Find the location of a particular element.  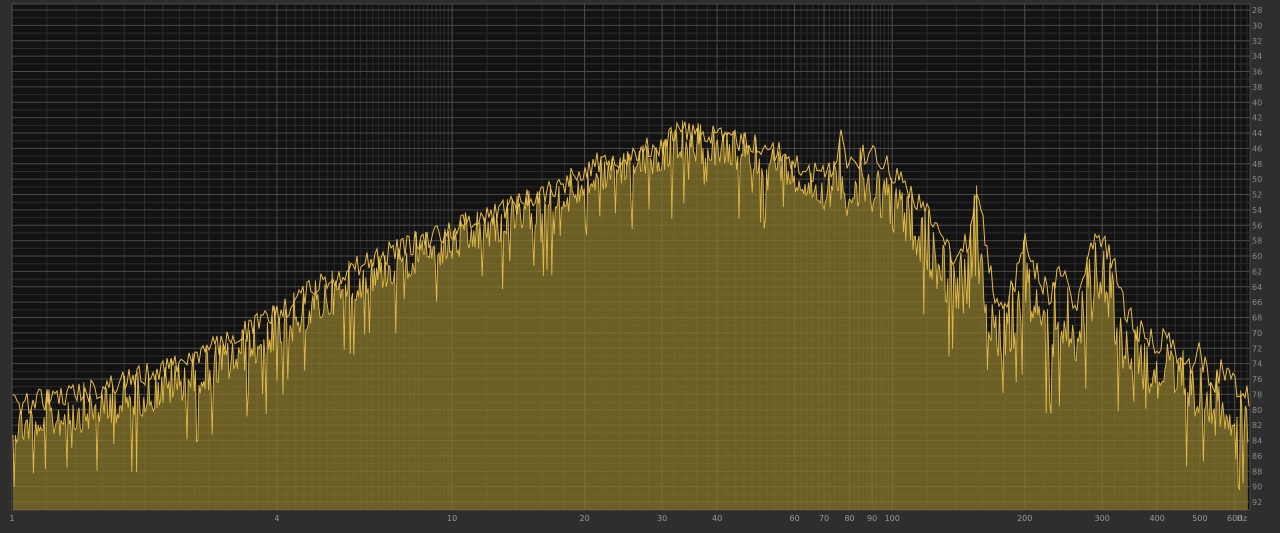

y-tick-label: 30 is located at coordinates (1257, 25).